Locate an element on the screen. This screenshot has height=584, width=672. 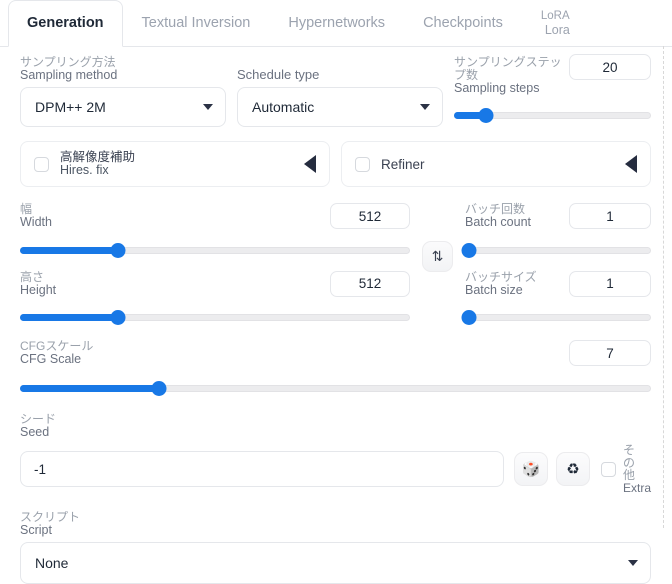
cfg-scale-group: CFGスケール CFG Scale 7 is located at coordinates (335, 368).